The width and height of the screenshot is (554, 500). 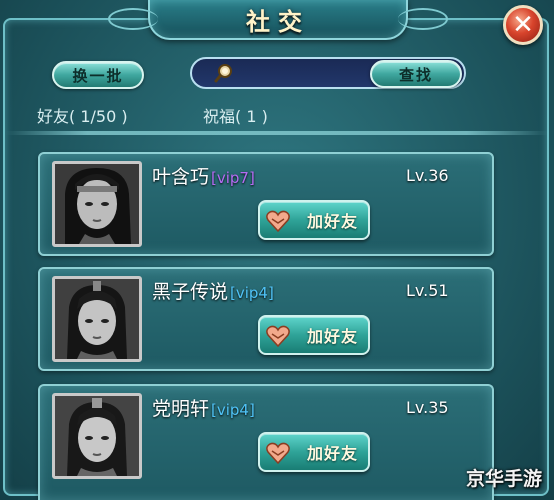 I want to click on close-button: ✕, so click(x=523, y=25).